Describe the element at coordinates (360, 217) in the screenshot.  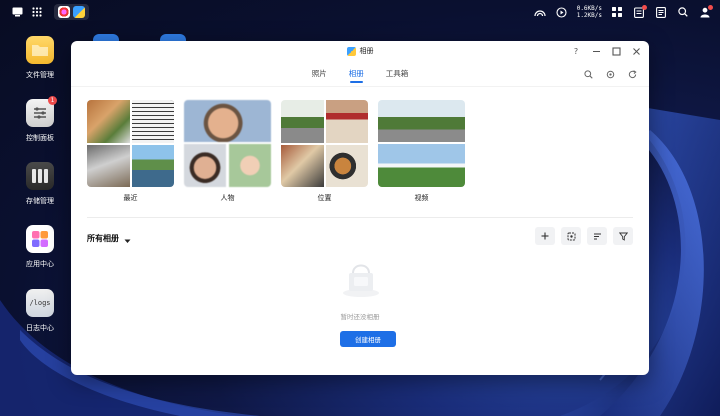
I see `section-divider` at that location.